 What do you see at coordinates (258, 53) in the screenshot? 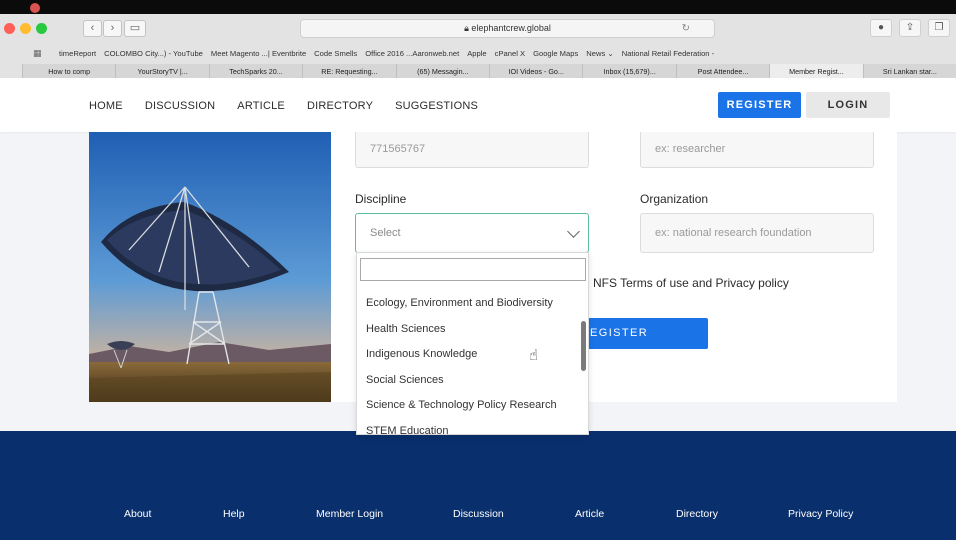
I see `bookmark-item: Meet Magento ...| Eventbrite` at bounding box center [258, 53].